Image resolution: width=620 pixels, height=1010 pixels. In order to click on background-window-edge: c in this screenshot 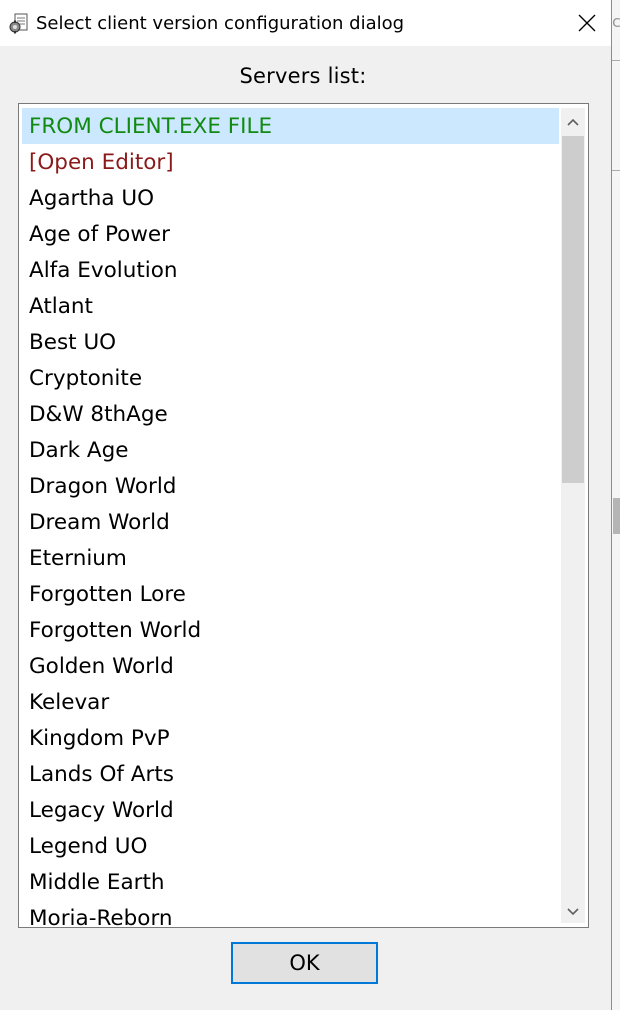, I will do `click(616, 505)`.